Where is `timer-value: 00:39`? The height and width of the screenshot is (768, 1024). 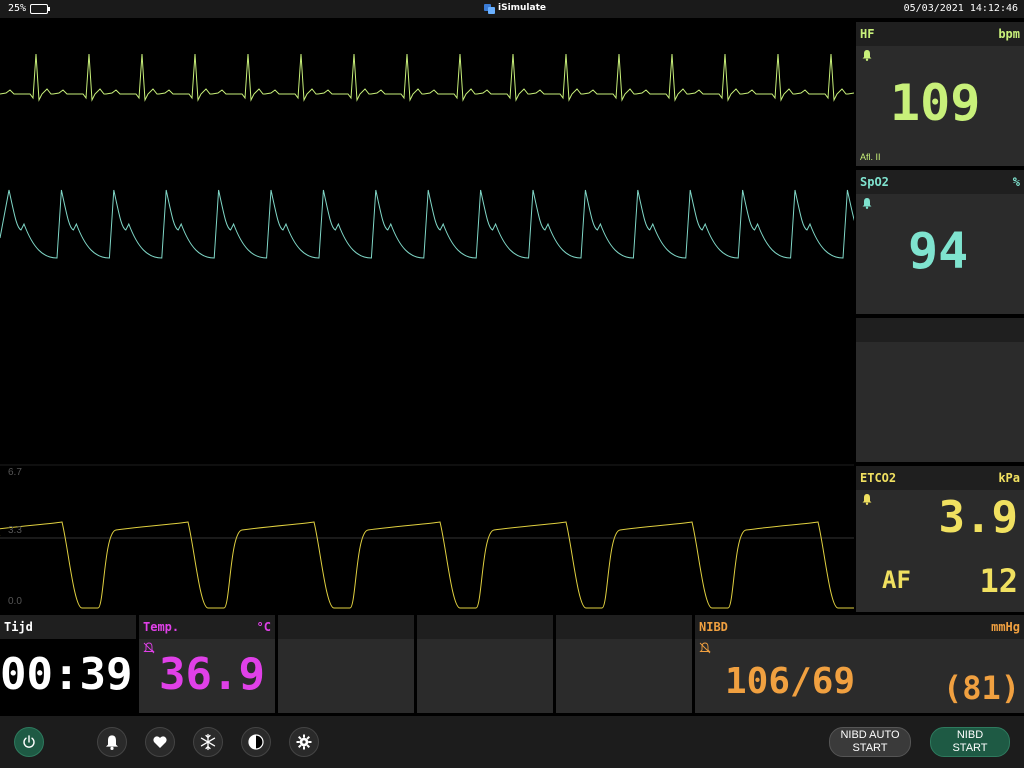
timer-value: 00:39 is located at coordinates (66, 674).